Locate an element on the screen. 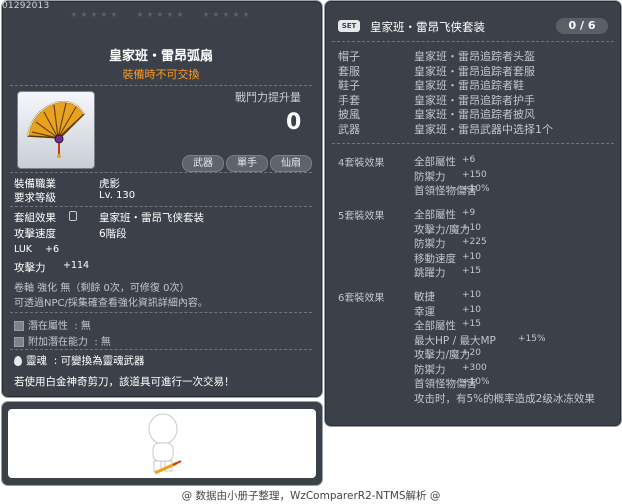 The width and height of the screenshot is (622, 504). set-effect-line: 全部屬性 +9 is located at coordinates (444, 214).